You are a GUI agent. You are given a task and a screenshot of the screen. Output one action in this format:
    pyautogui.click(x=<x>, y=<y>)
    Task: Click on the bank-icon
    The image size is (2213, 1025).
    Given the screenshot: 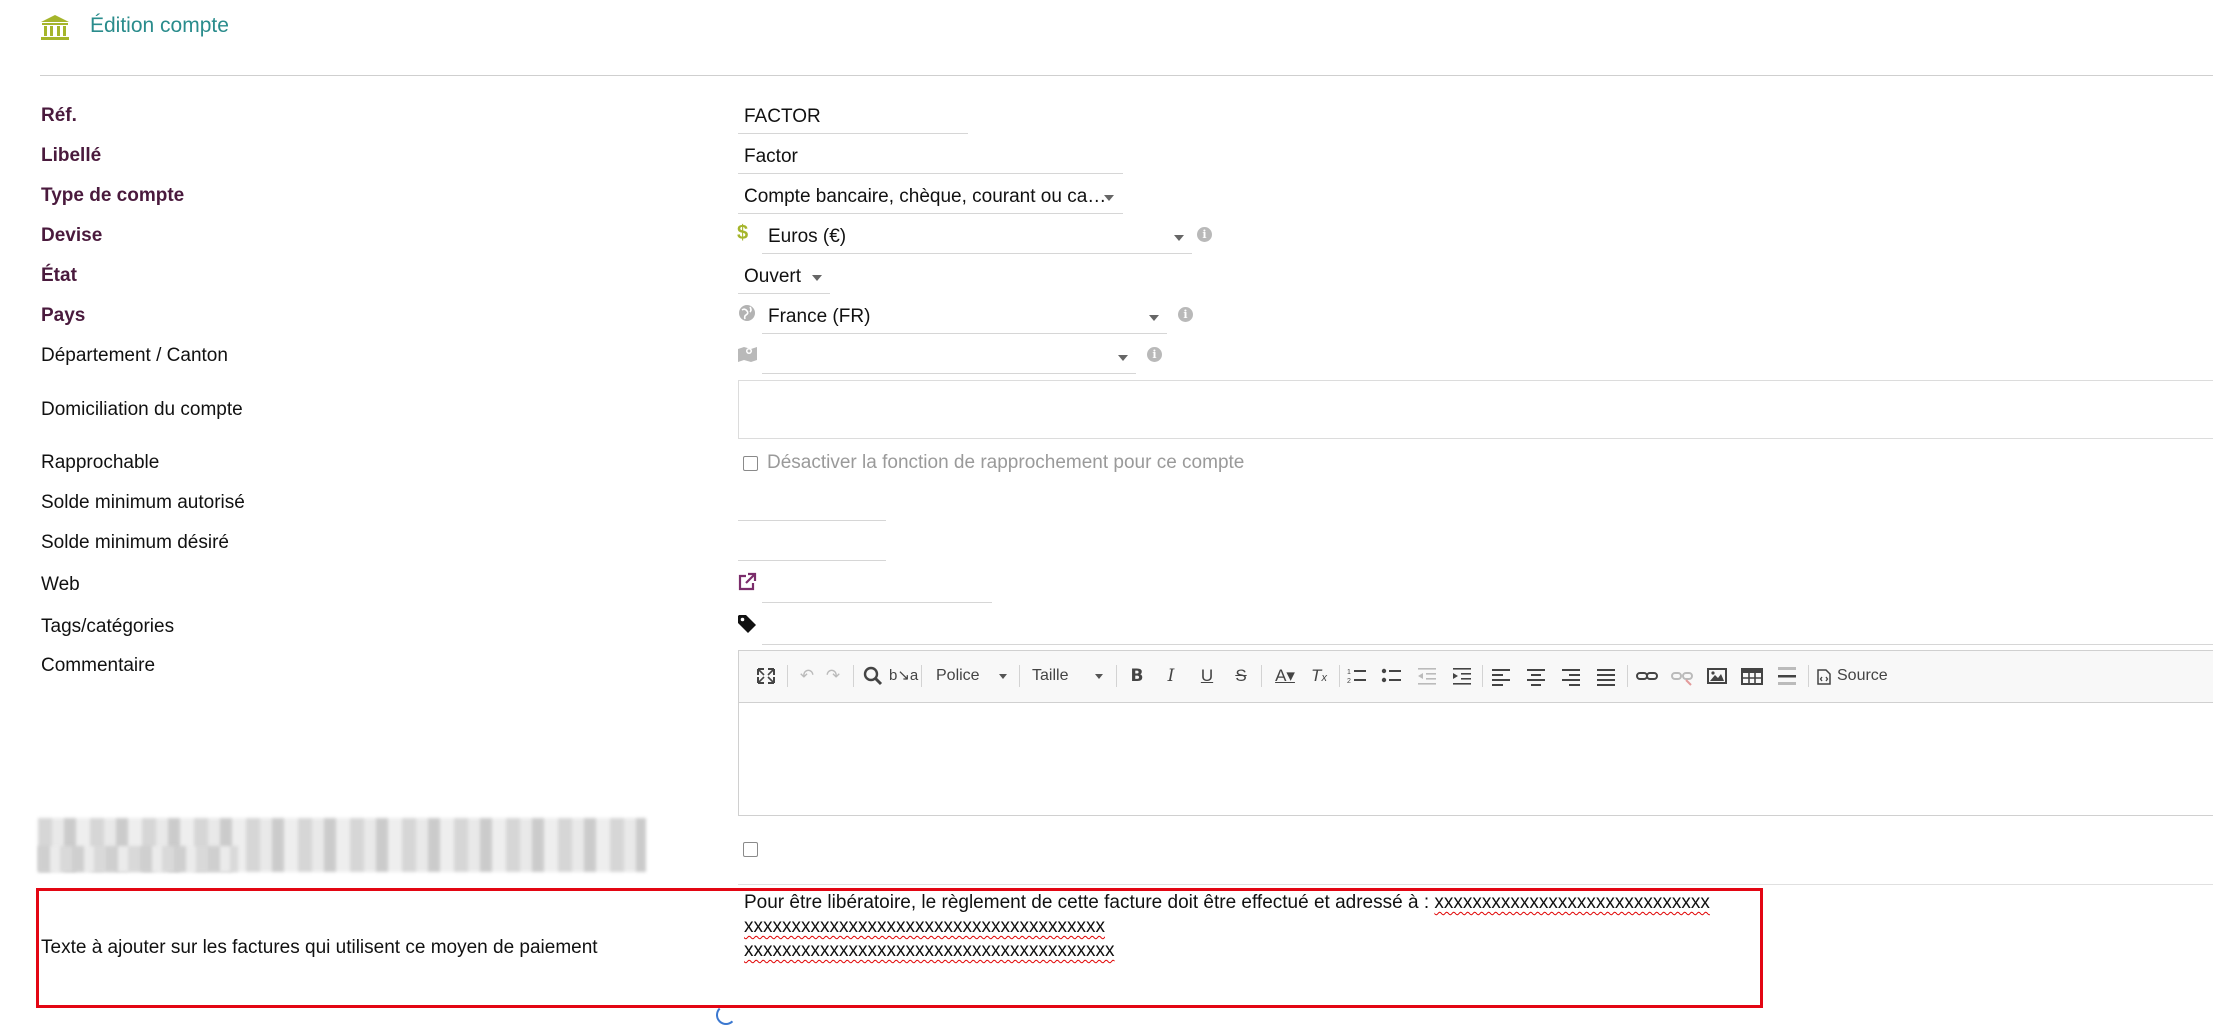 What is the action you would take?
    pyautogui.click(x=55, y=27)
    